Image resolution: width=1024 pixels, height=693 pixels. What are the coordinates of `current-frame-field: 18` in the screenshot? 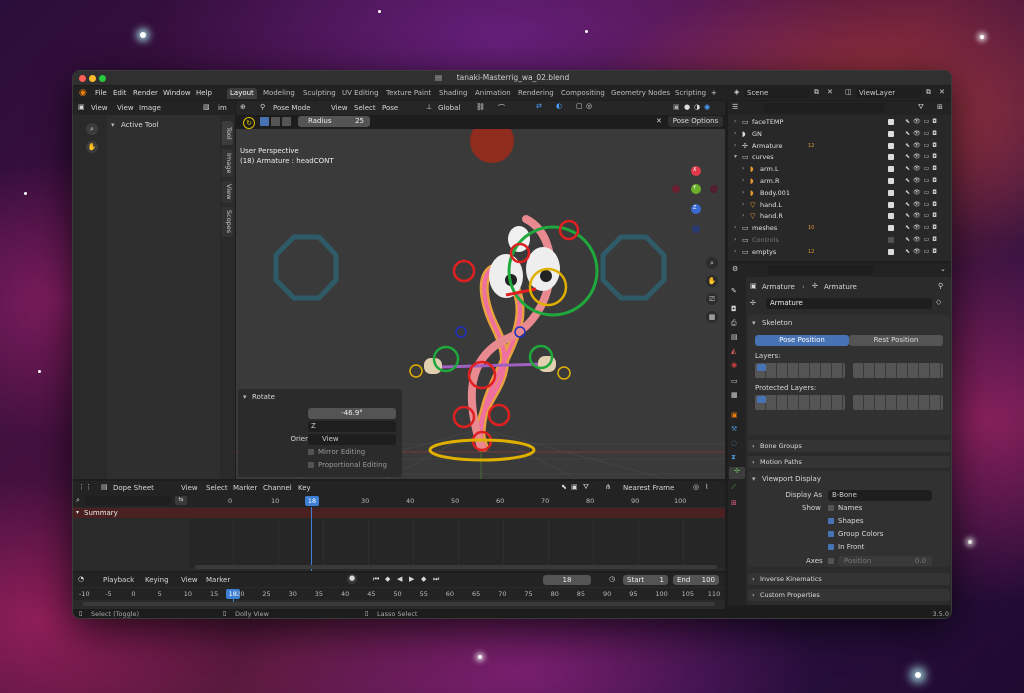 It's located at (567, 580).